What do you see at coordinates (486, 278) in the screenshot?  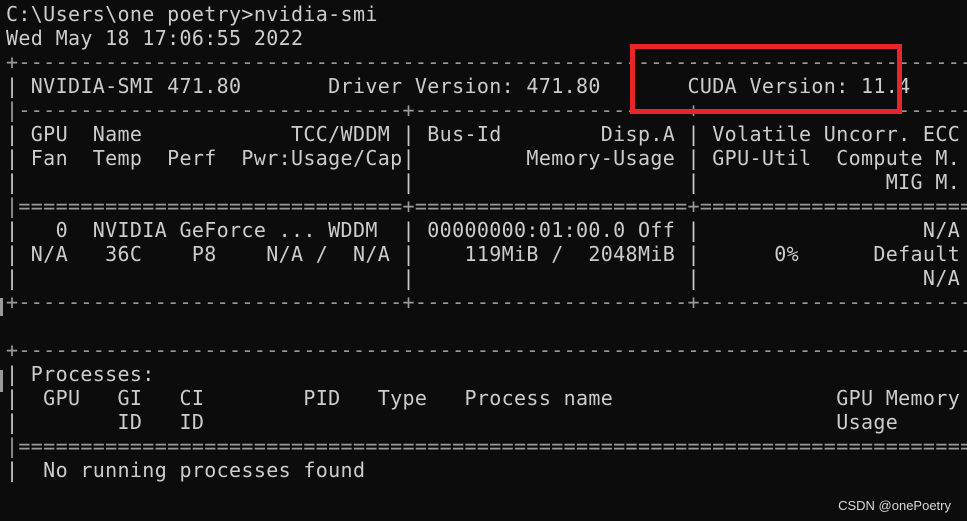 I see `gpu-row-3: | | | N/A |` at bounding box center [486, 278].